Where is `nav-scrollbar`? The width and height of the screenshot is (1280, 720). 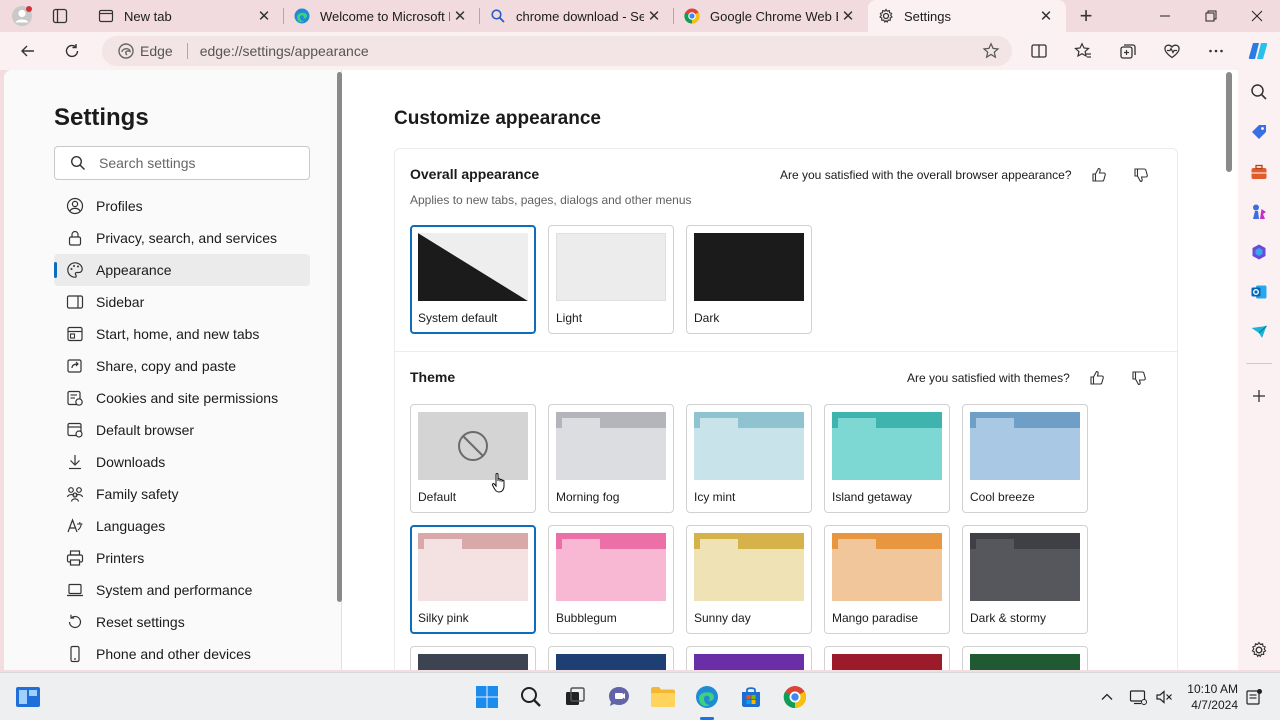 nav-scrollbar is located at coordinates (339, 337).